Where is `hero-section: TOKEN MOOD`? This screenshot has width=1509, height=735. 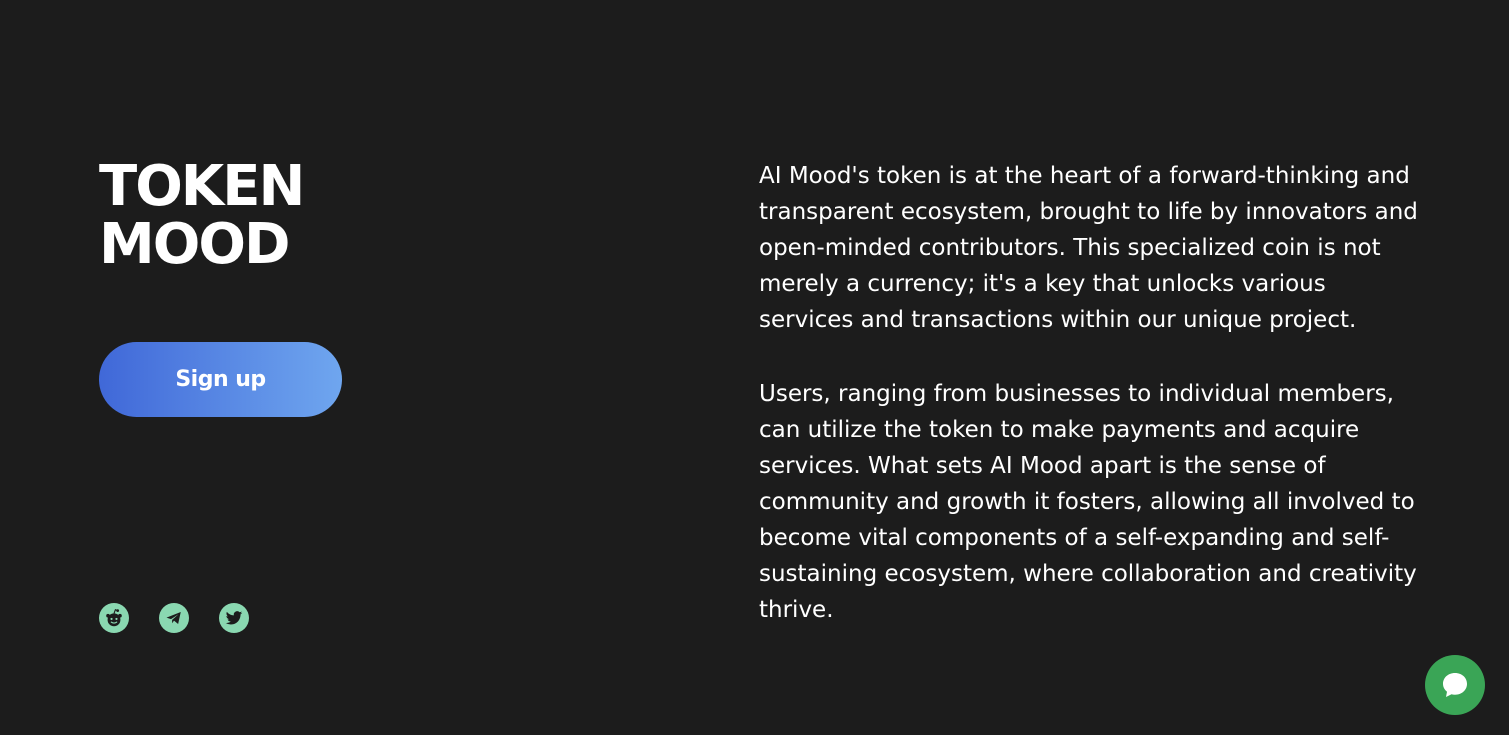
hero-section: TOKEN MOOD is located at coordinates (299, 216).